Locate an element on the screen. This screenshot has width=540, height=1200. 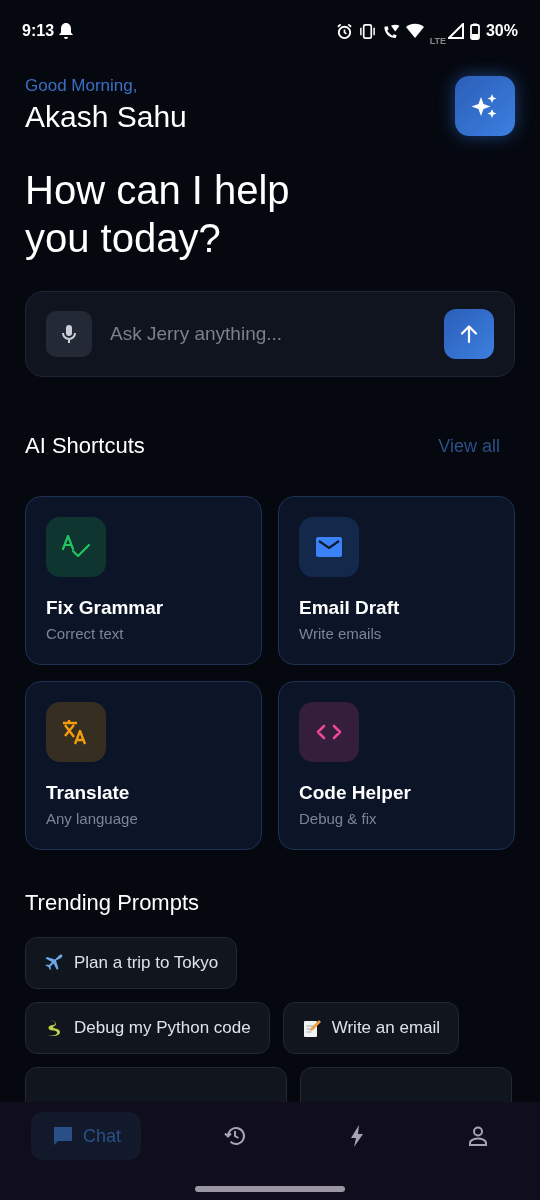
spellcheck-icon is located at coordinates (76, 547).